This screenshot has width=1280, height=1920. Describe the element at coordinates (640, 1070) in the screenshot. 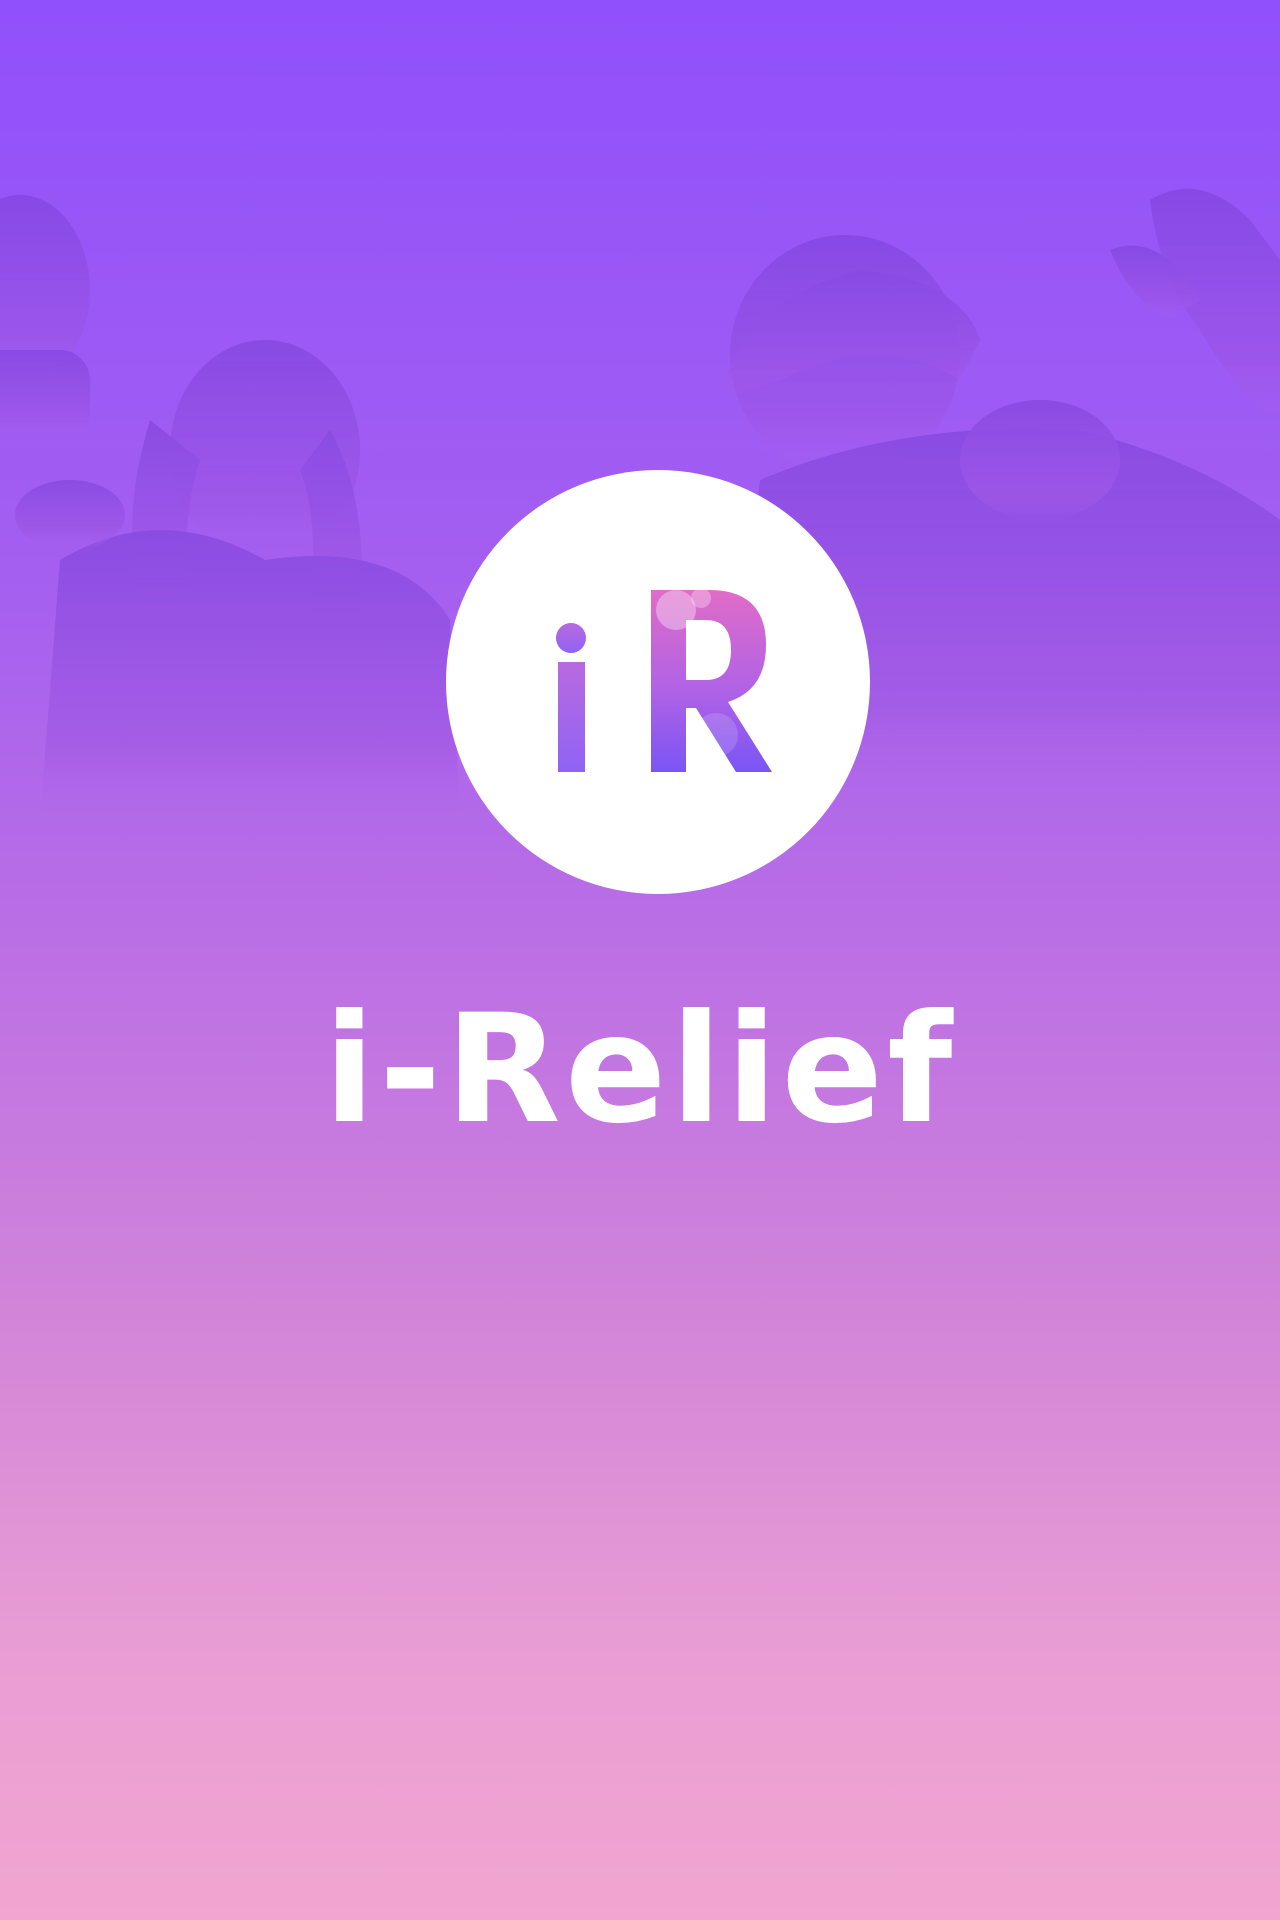

I see `app-title: i-Relief` at that location.